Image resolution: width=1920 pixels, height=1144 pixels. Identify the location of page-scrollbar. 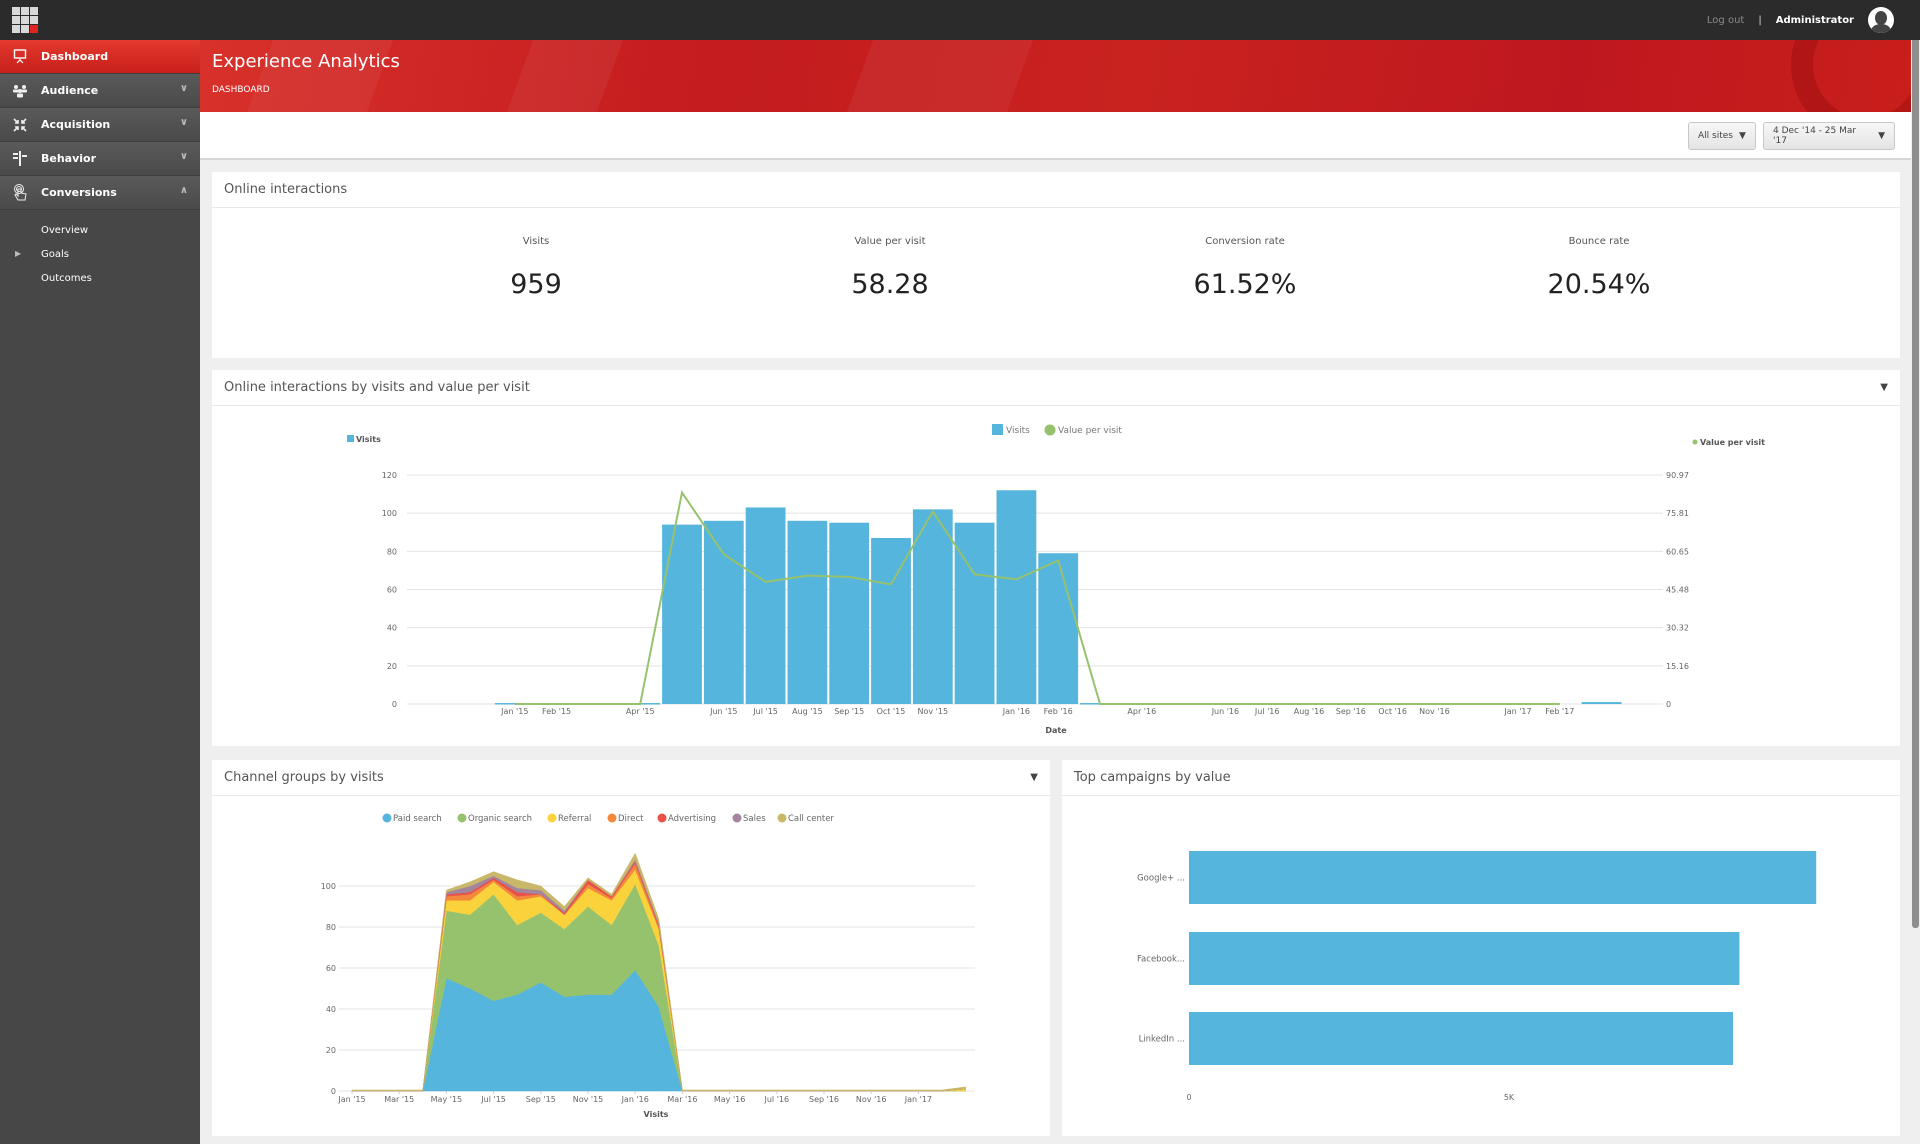
(1915, 592).